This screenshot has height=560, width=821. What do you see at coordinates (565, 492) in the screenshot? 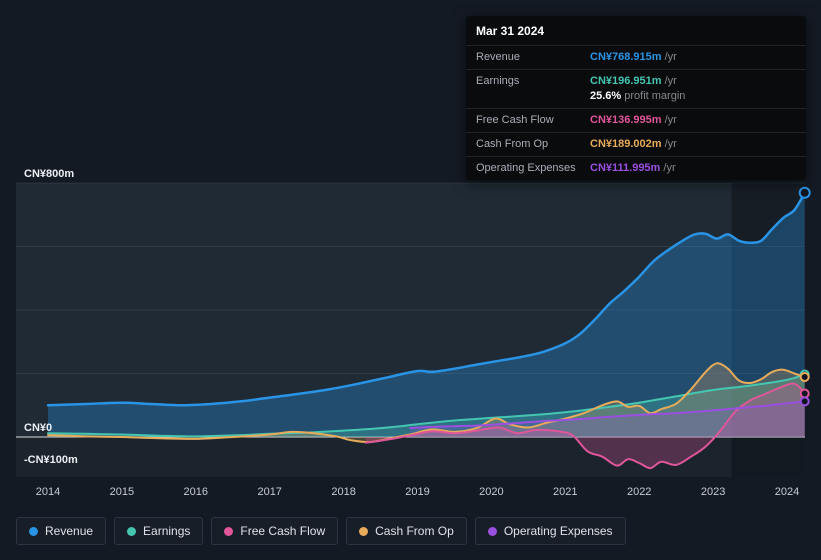
I see `x-axis-label: 2021` at bounding box center [565, 492].